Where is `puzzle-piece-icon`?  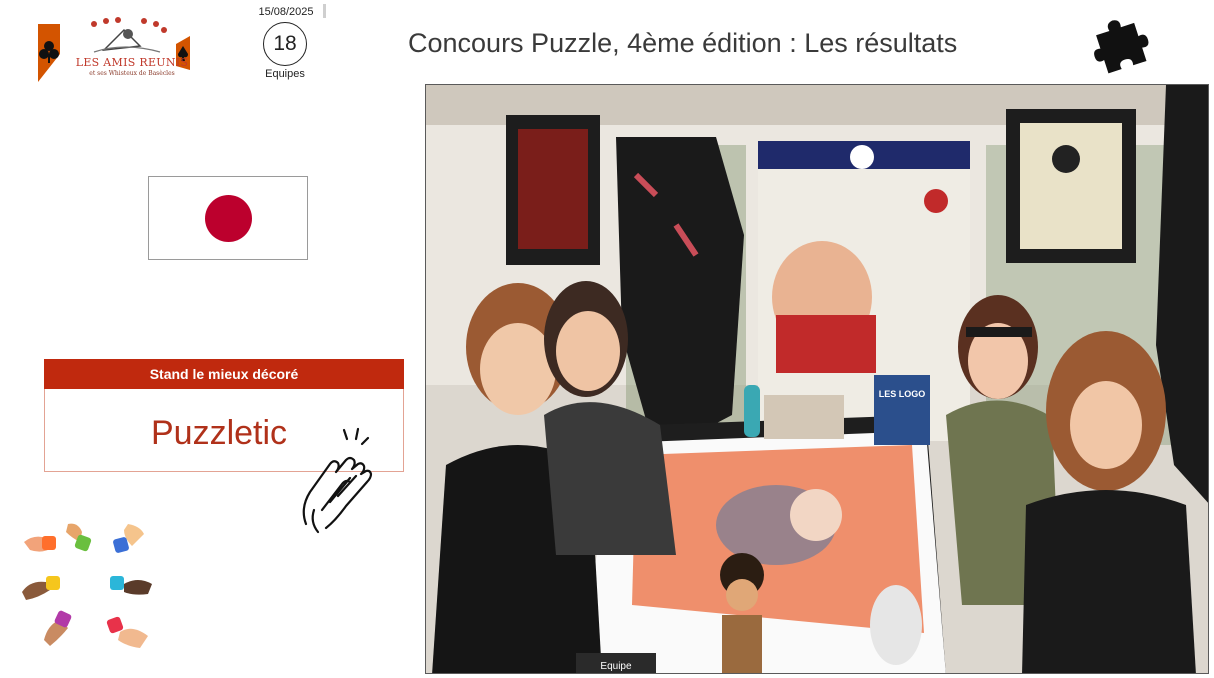
puzzle-piece-icon is located at coordinates (1121, 47).